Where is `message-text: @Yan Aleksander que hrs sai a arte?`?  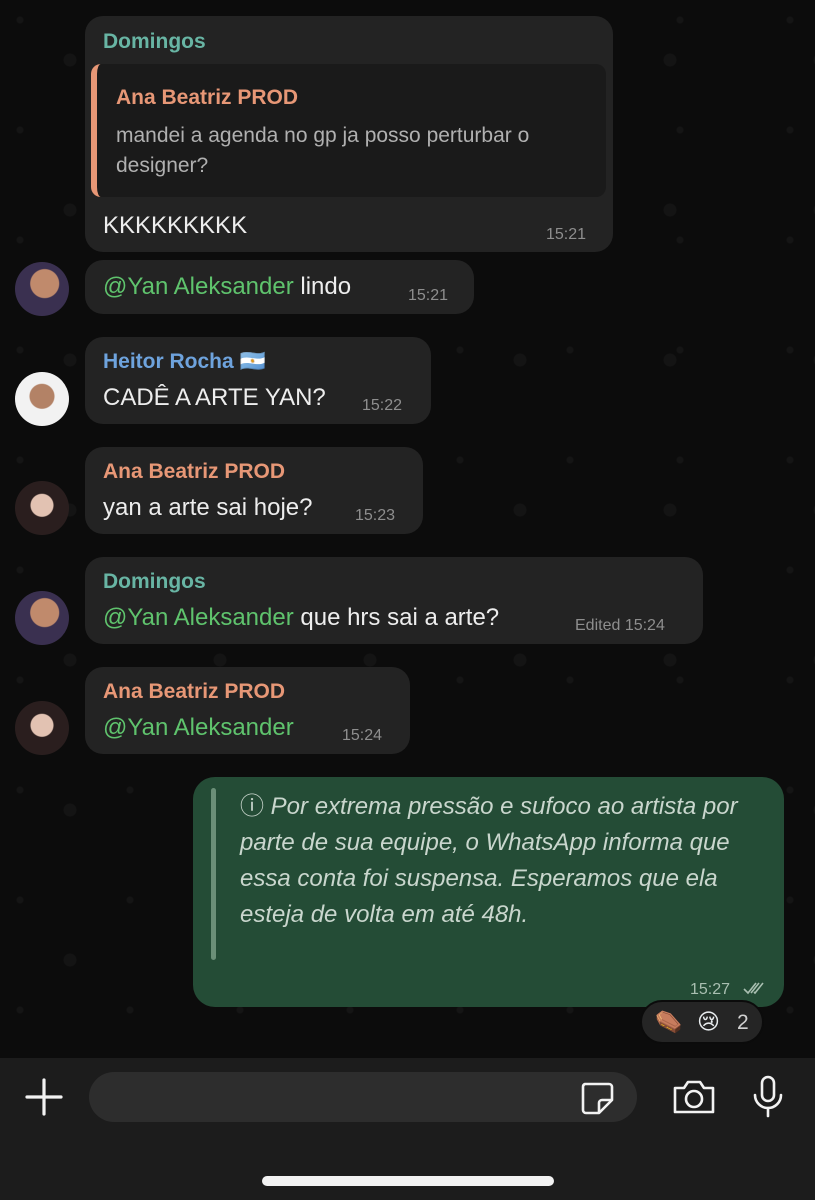
message-text: @Yan Aleksander que hrs sai a arte? is located at coordinates (301, 618).